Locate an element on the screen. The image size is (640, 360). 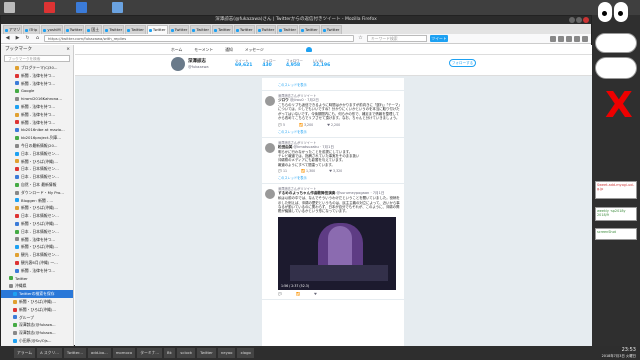
retweet-icon: 🔁 is located at coordinates (298, 294).